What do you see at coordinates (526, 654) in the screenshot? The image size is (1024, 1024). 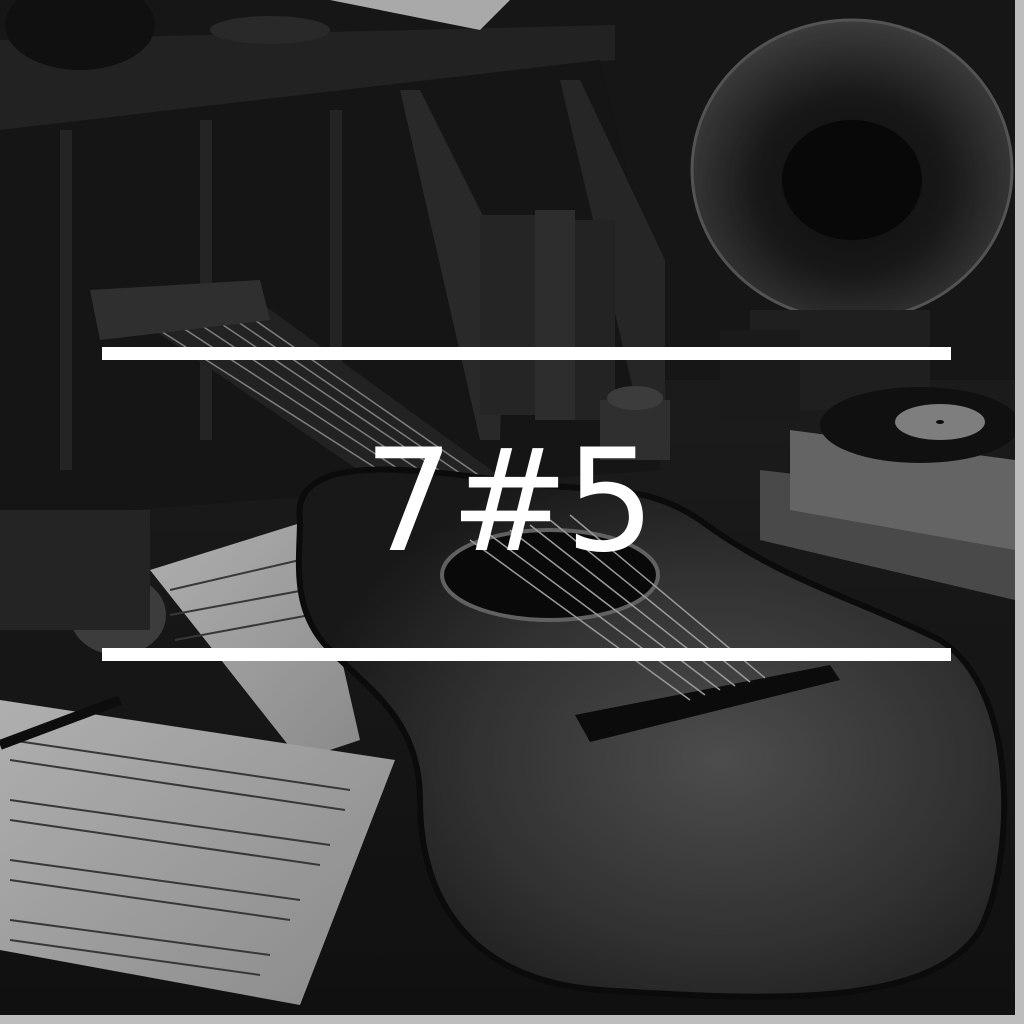 I see `bottom-divider-line` at bounding box center [526, 654].